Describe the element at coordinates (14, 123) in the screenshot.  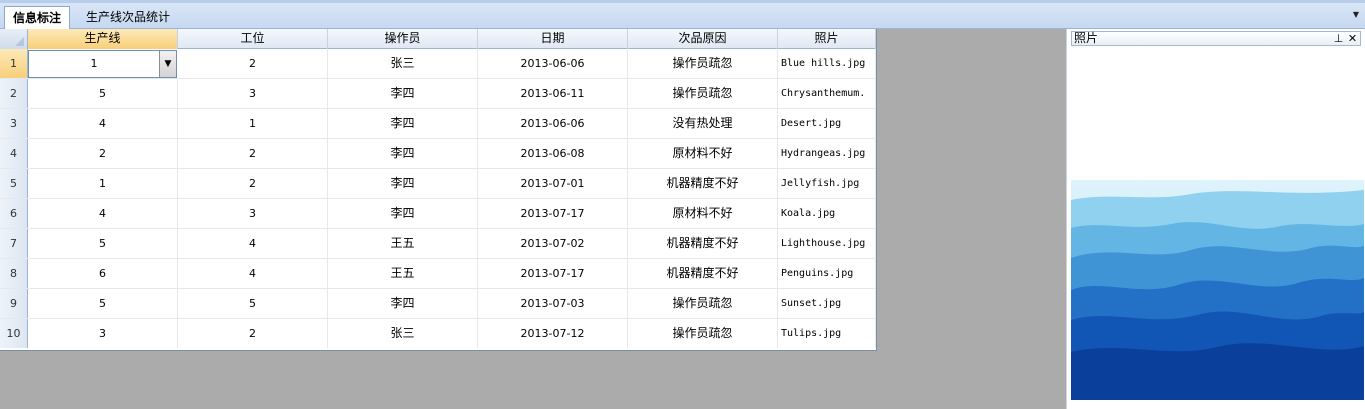
I see `row-header: 3` at that location.